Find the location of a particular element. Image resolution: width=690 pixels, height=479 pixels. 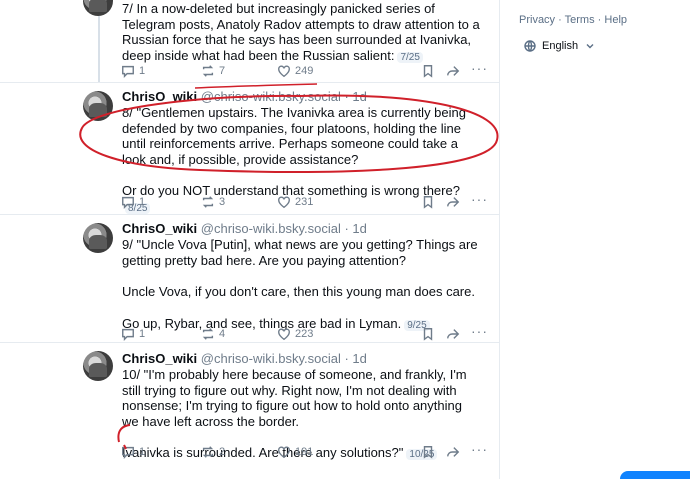

language-label: English is located at coordinates (560, 46).